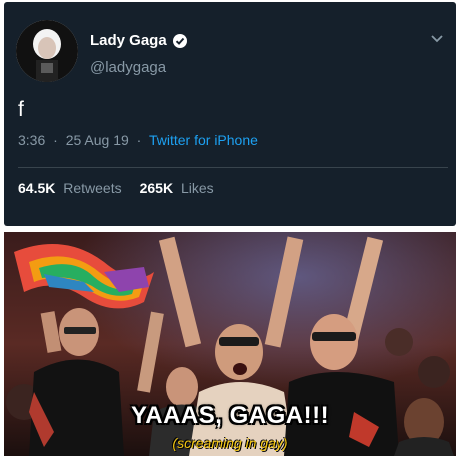 The height and width of the screenshot is (460, 460). Describe the element at coordinates (177, 188) in the screenshot. I see `likes-stat: 265K Likes` at that location.